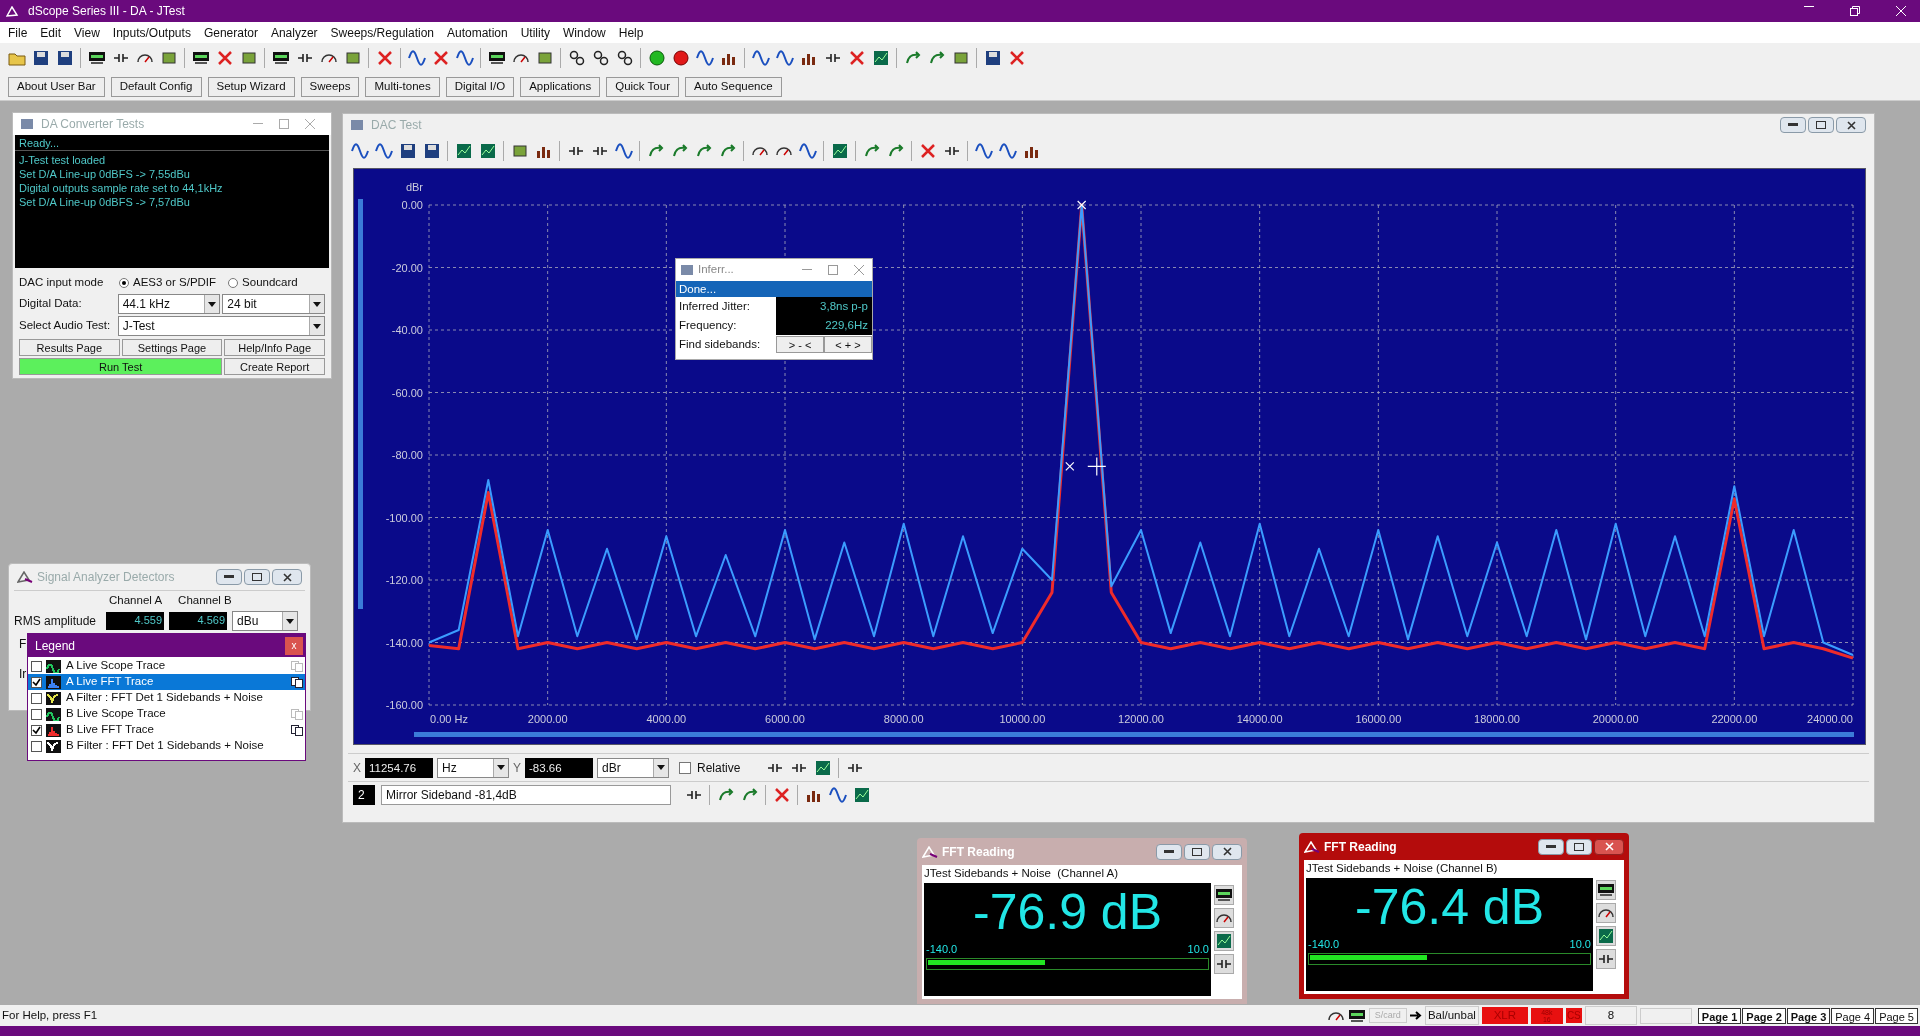  I want to click on user-bar-button: Auto Sequence, so click(733, 86).